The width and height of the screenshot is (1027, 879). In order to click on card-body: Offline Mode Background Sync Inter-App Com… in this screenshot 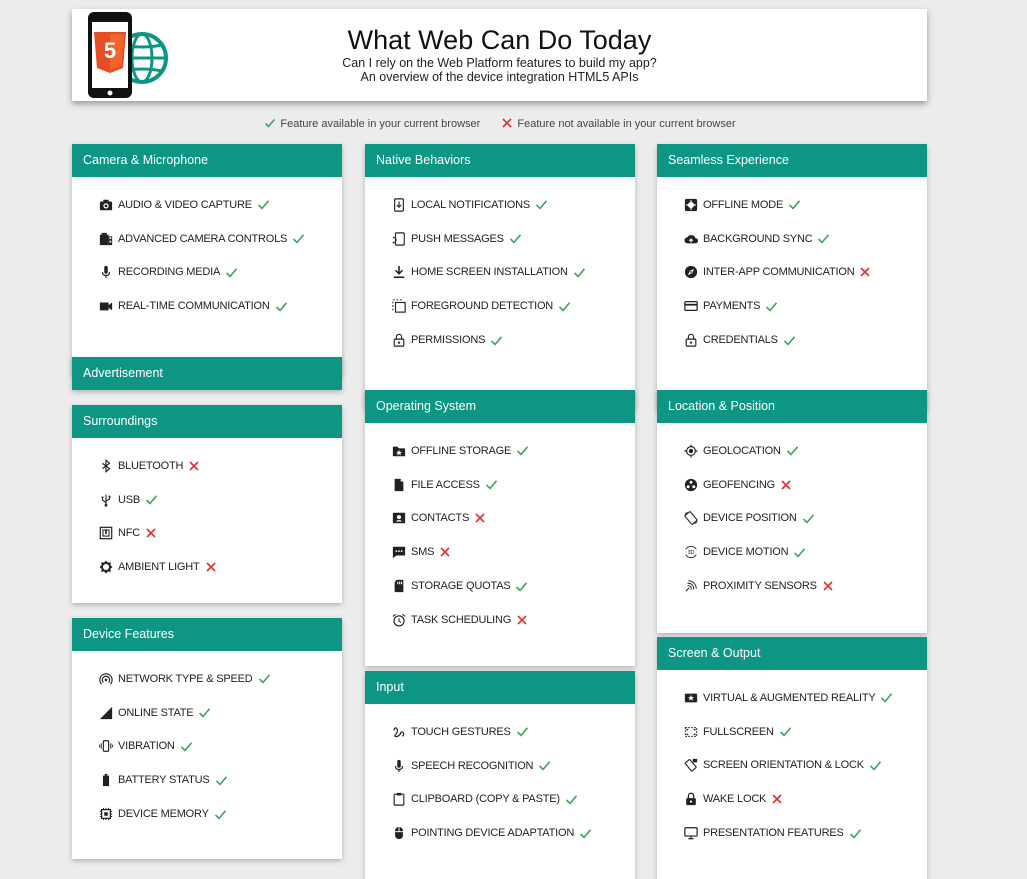, I will do `click(792, 293)`.